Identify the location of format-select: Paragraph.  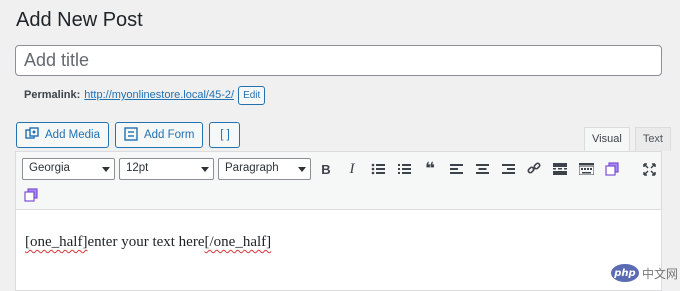
(264, 169).